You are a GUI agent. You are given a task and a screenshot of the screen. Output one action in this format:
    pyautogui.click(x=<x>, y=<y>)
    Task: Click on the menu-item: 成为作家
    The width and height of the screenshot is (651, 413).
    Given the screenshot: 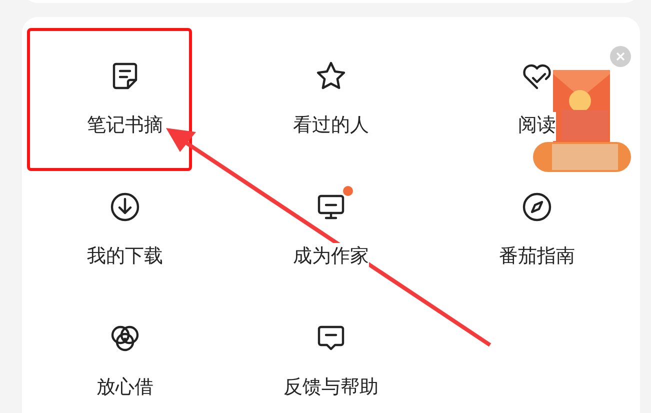 What is the action you would take?
    pyautogui.click(x=331, y=255)
    